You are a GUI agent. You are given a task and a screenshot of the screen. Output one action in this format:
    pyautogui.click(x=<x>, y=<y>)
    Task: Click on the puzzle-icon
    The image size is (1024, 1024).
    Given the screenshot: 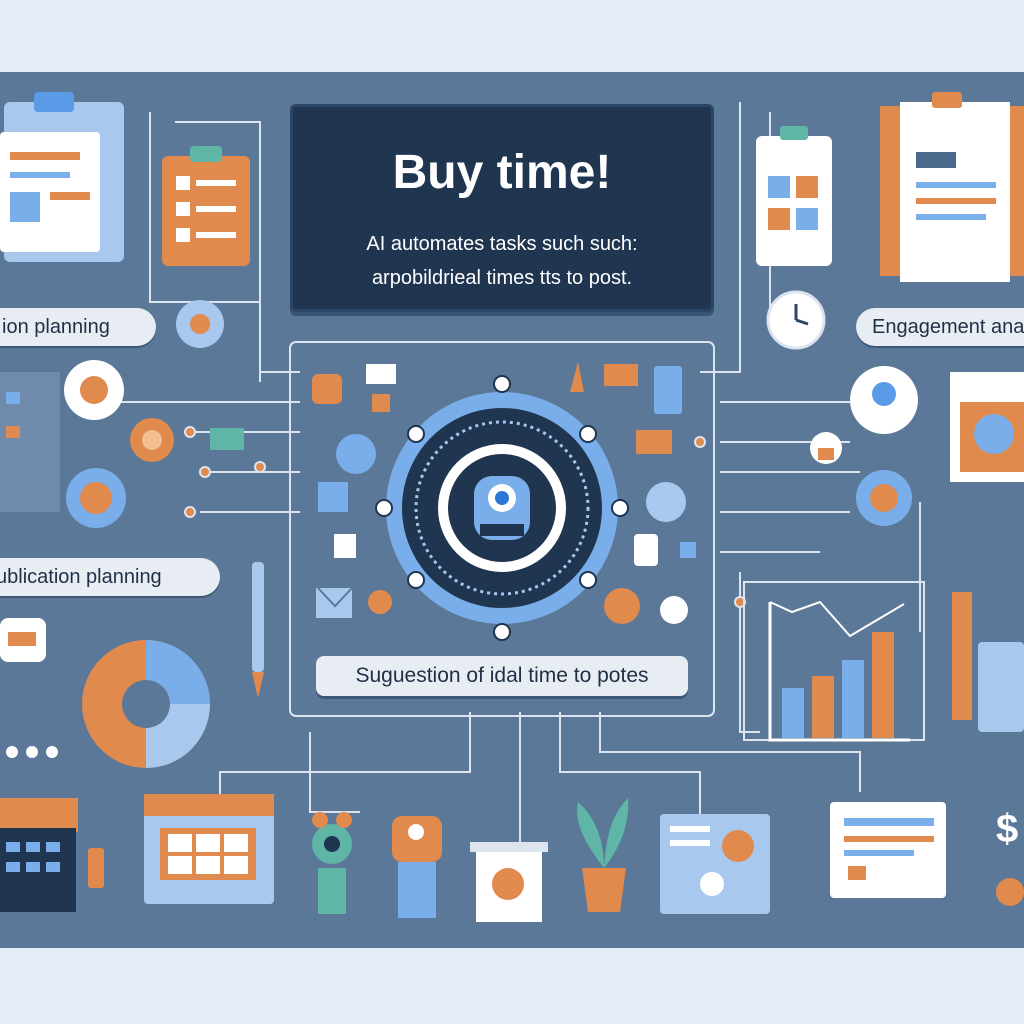 What is the action you would take?
    pyautogui.click(x=332, y=863)
    